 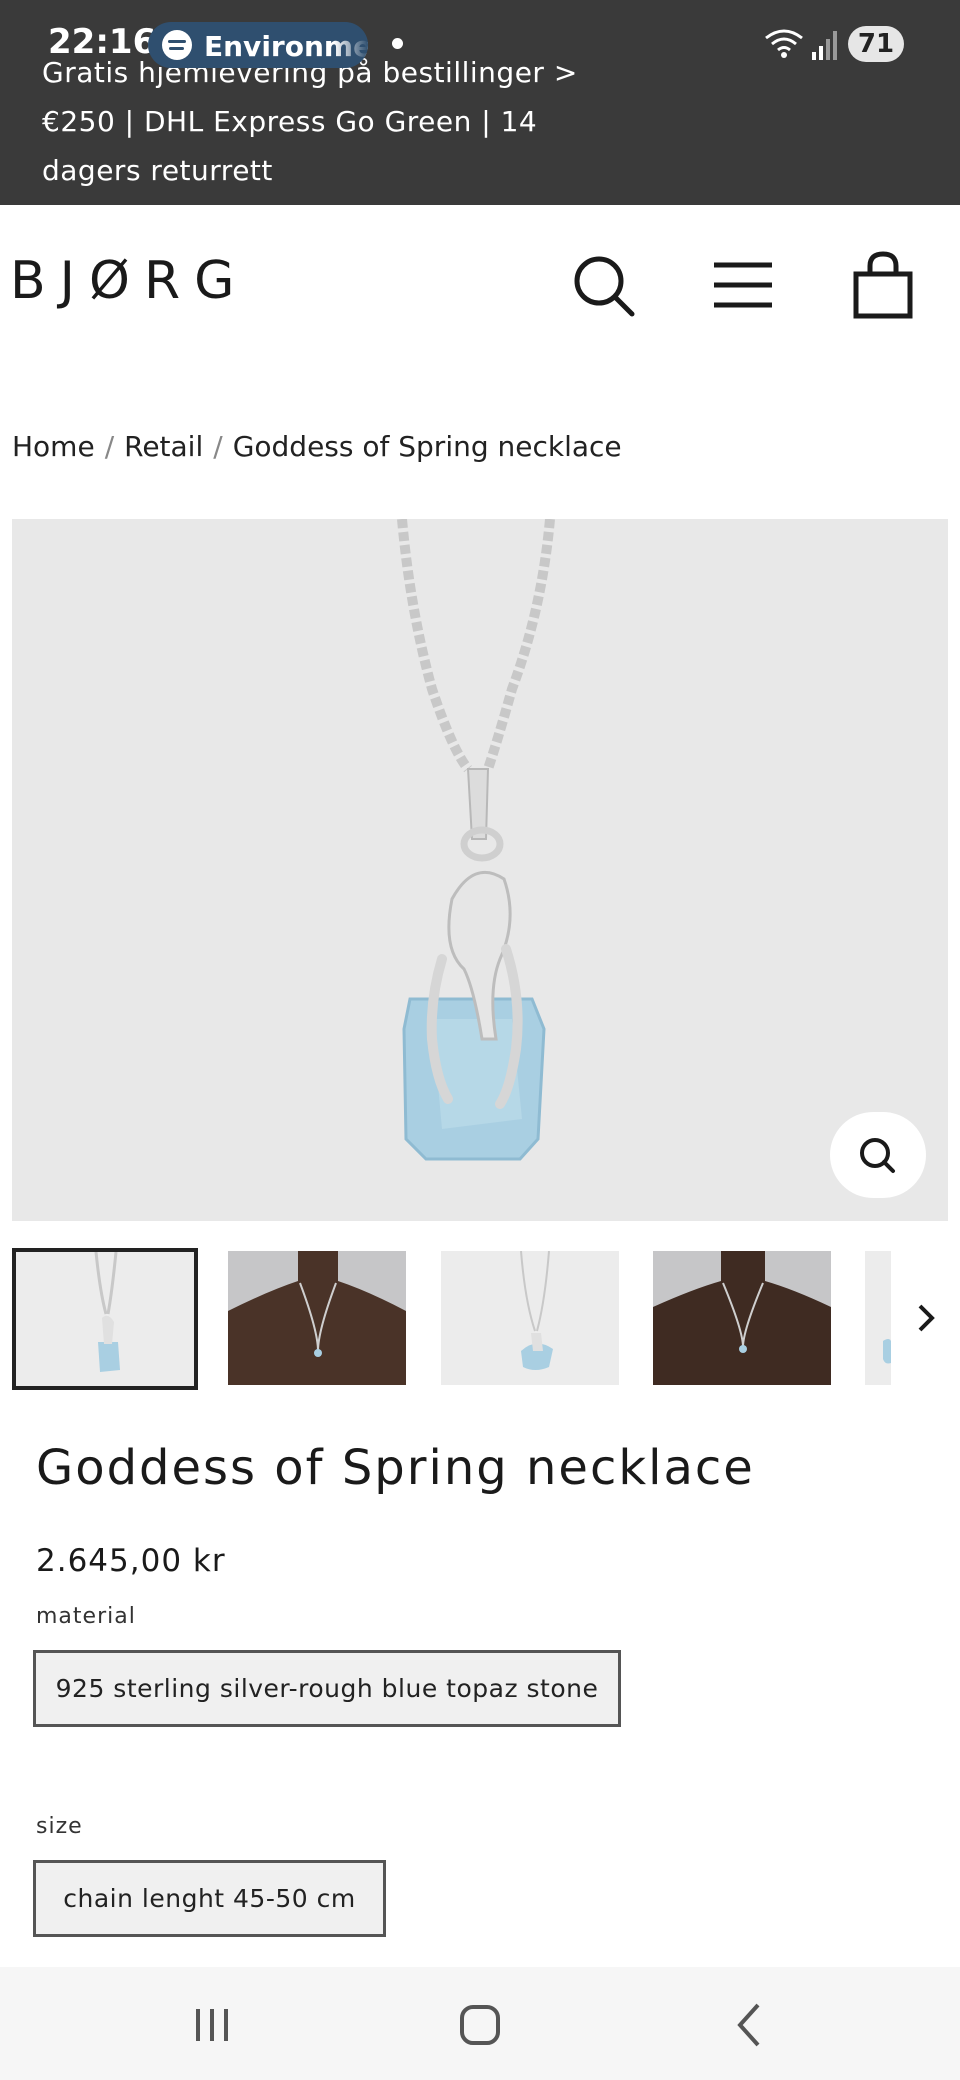 I want to click on zoom-button, so click(x=878, y=1155).